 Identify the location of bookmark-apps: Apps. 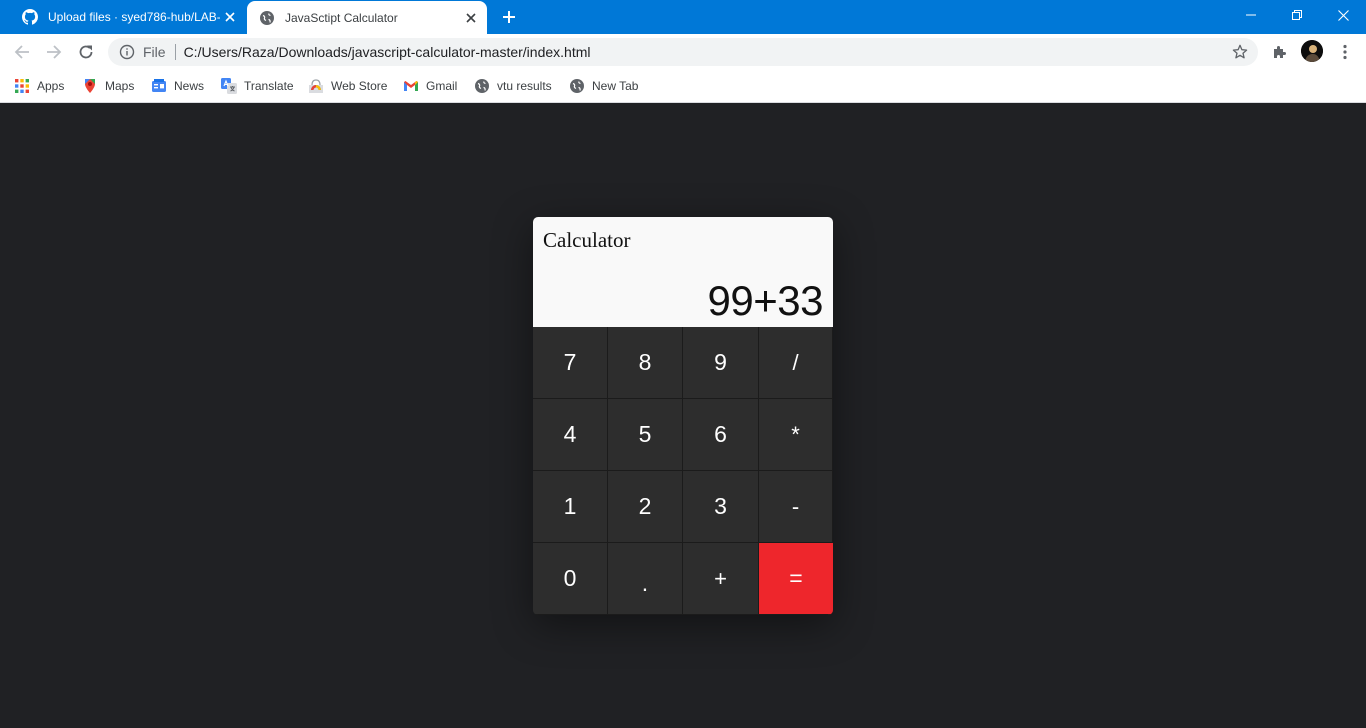
(39, 86).